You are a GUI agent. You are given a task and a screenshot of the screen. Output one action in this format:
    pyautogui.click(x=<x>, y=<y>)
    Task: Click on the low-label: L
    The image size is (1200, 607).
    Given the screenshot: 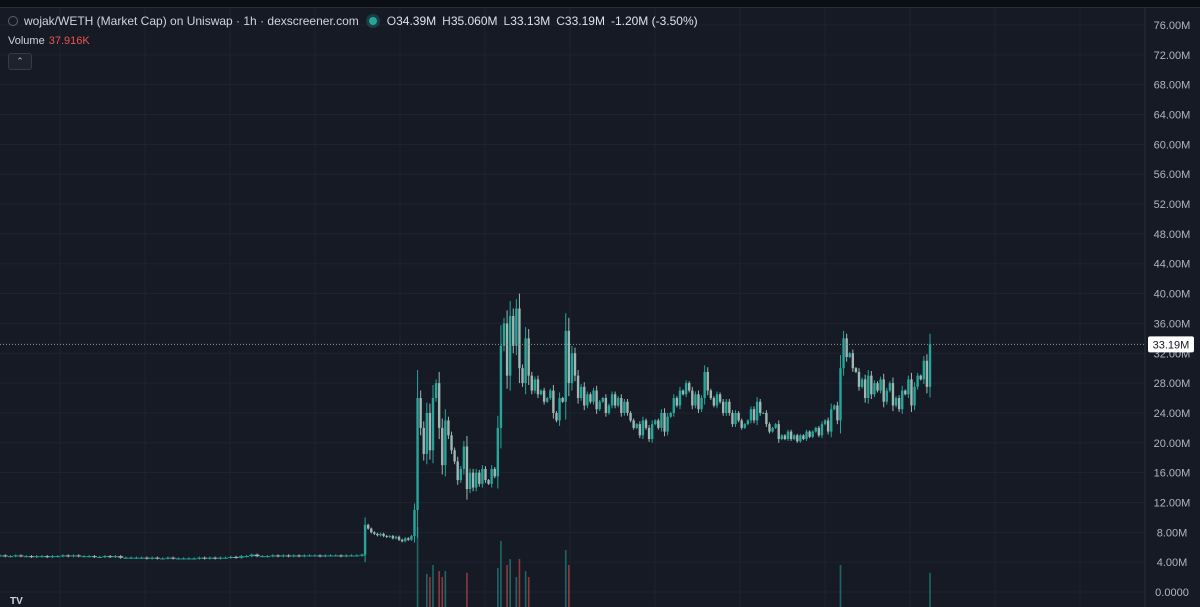 What is the action you would take?
    pyautogui.click(x=507, y=21)
    